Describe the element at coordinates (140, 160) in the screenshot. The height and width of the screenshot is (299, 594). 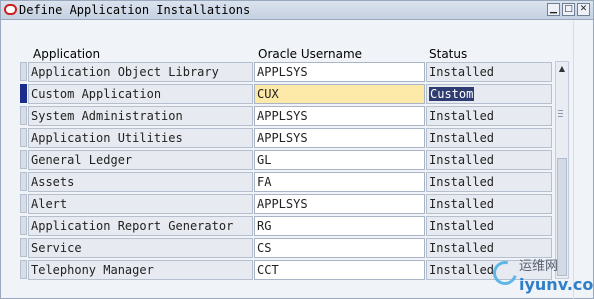
I see `application-cell: General Ledger` at that location.